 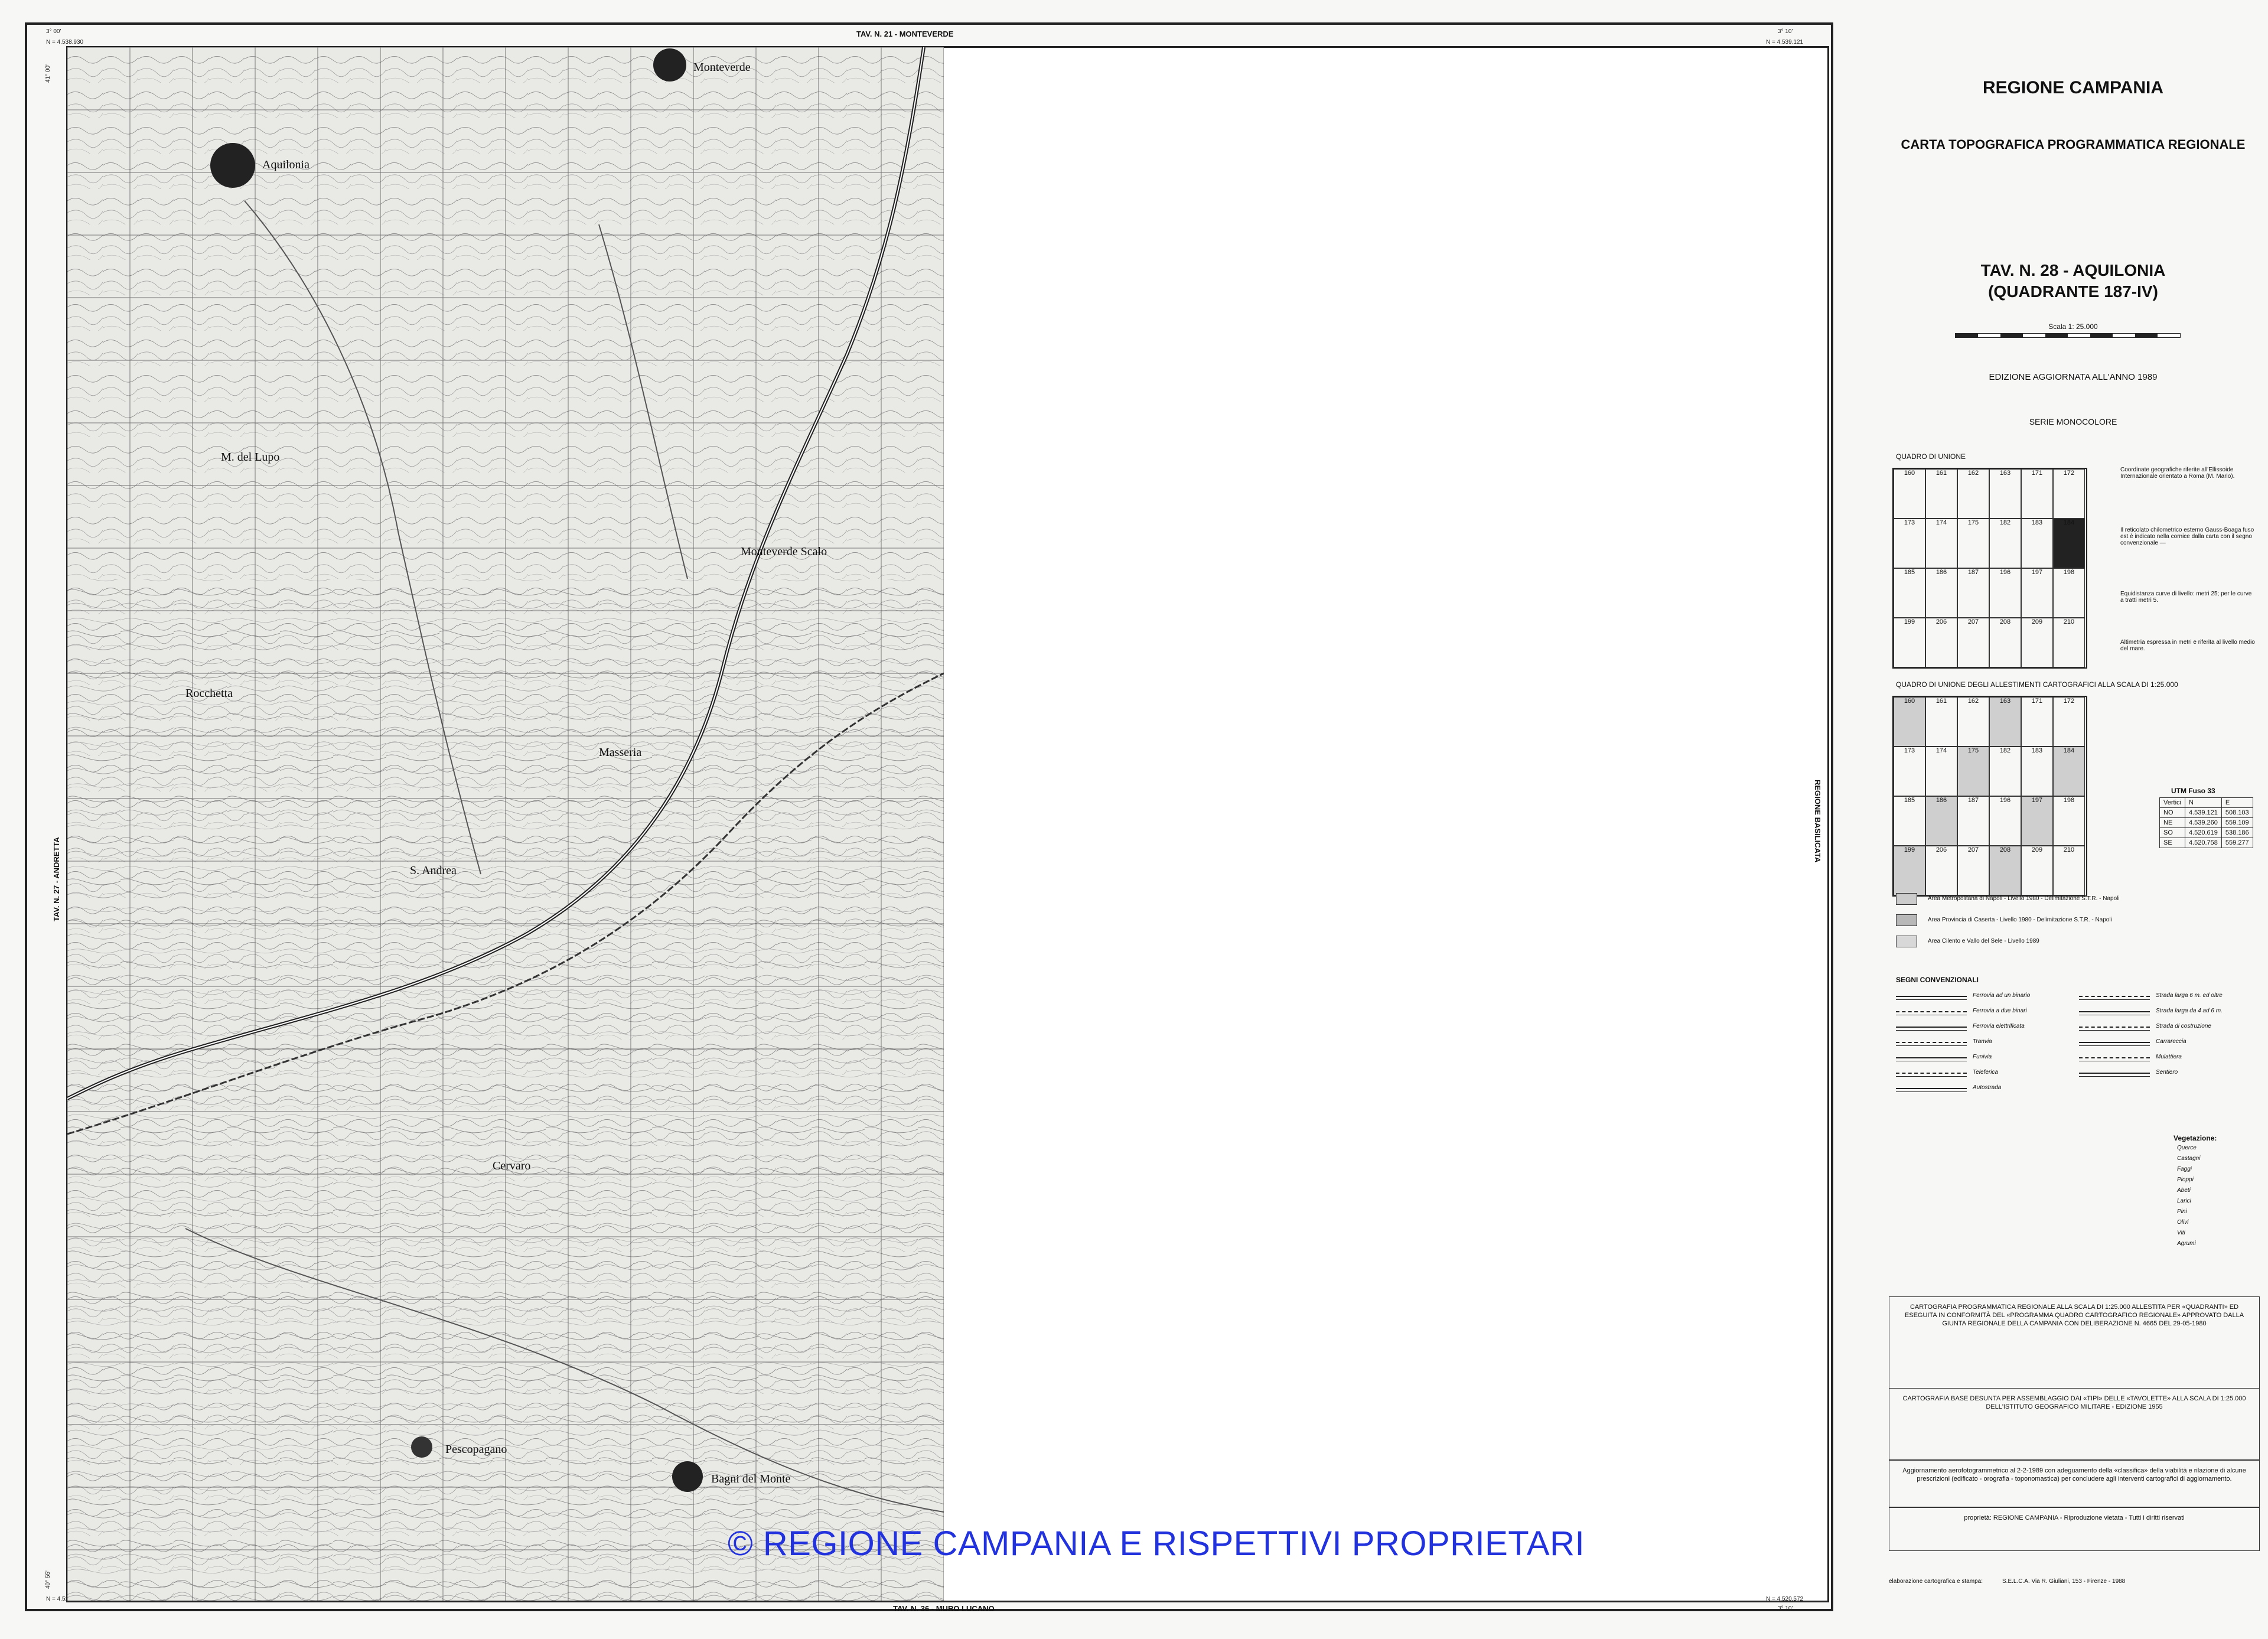 What do you see at coordinates (2167, 1072) in the screenshot?
I see `segni-label: Sentiero` at bounding box center [2167, 1072].